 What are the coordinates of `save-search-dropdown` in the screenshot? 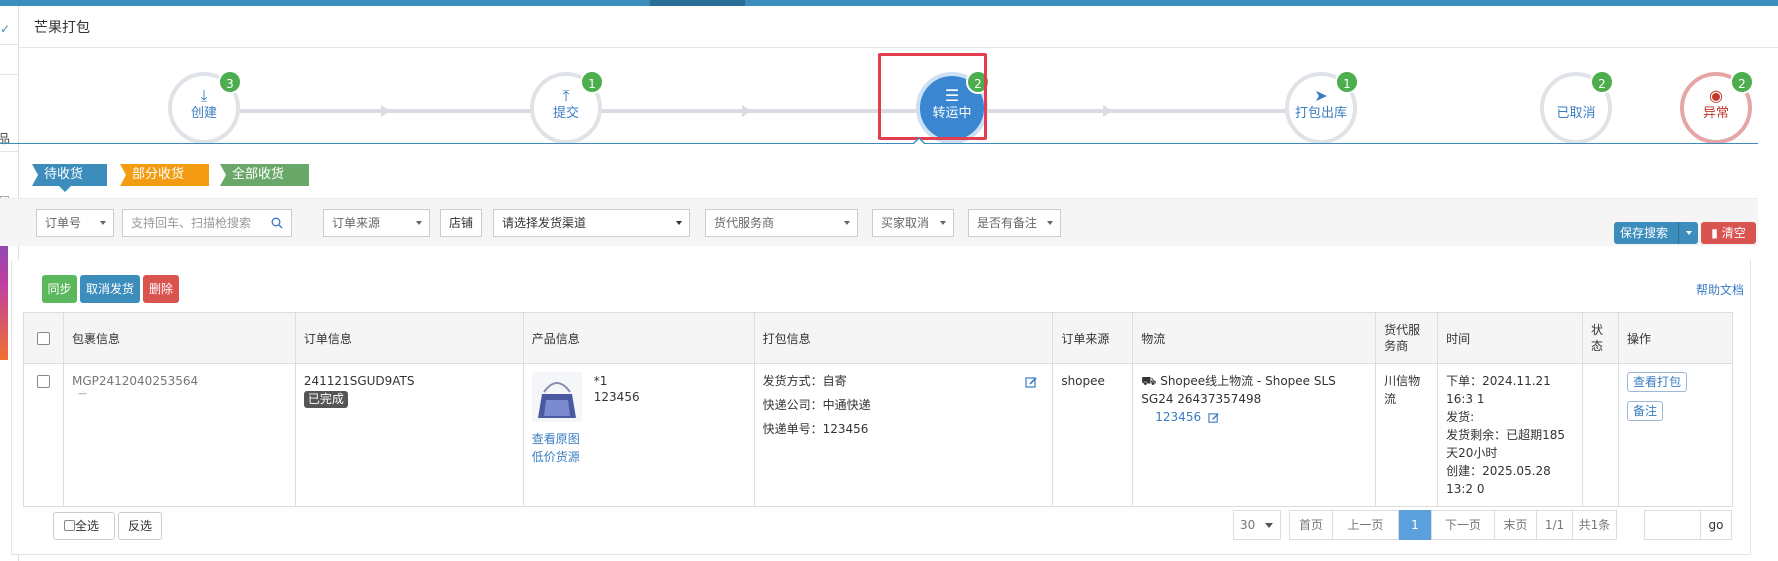 It's located at (1688, 233).